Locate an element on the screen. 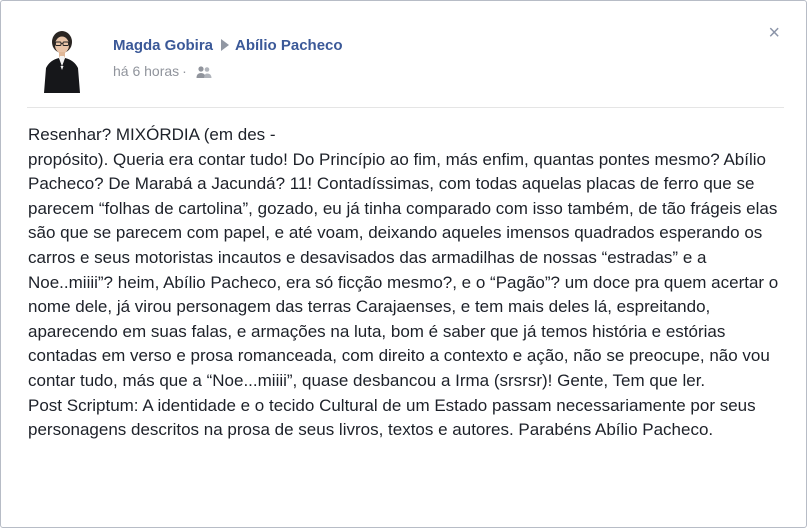 Image resolution: width=809 pixels, height=530 pixels. avatar-photo is located at coordinates (62, 57).